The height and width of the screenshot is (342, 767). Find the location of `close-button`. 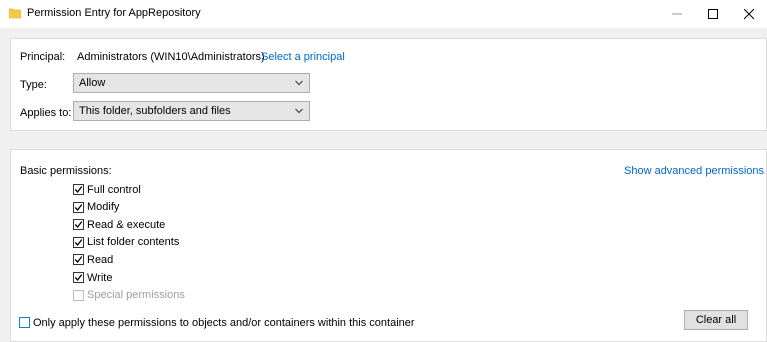

close-button is located at coordinates (749, 14).